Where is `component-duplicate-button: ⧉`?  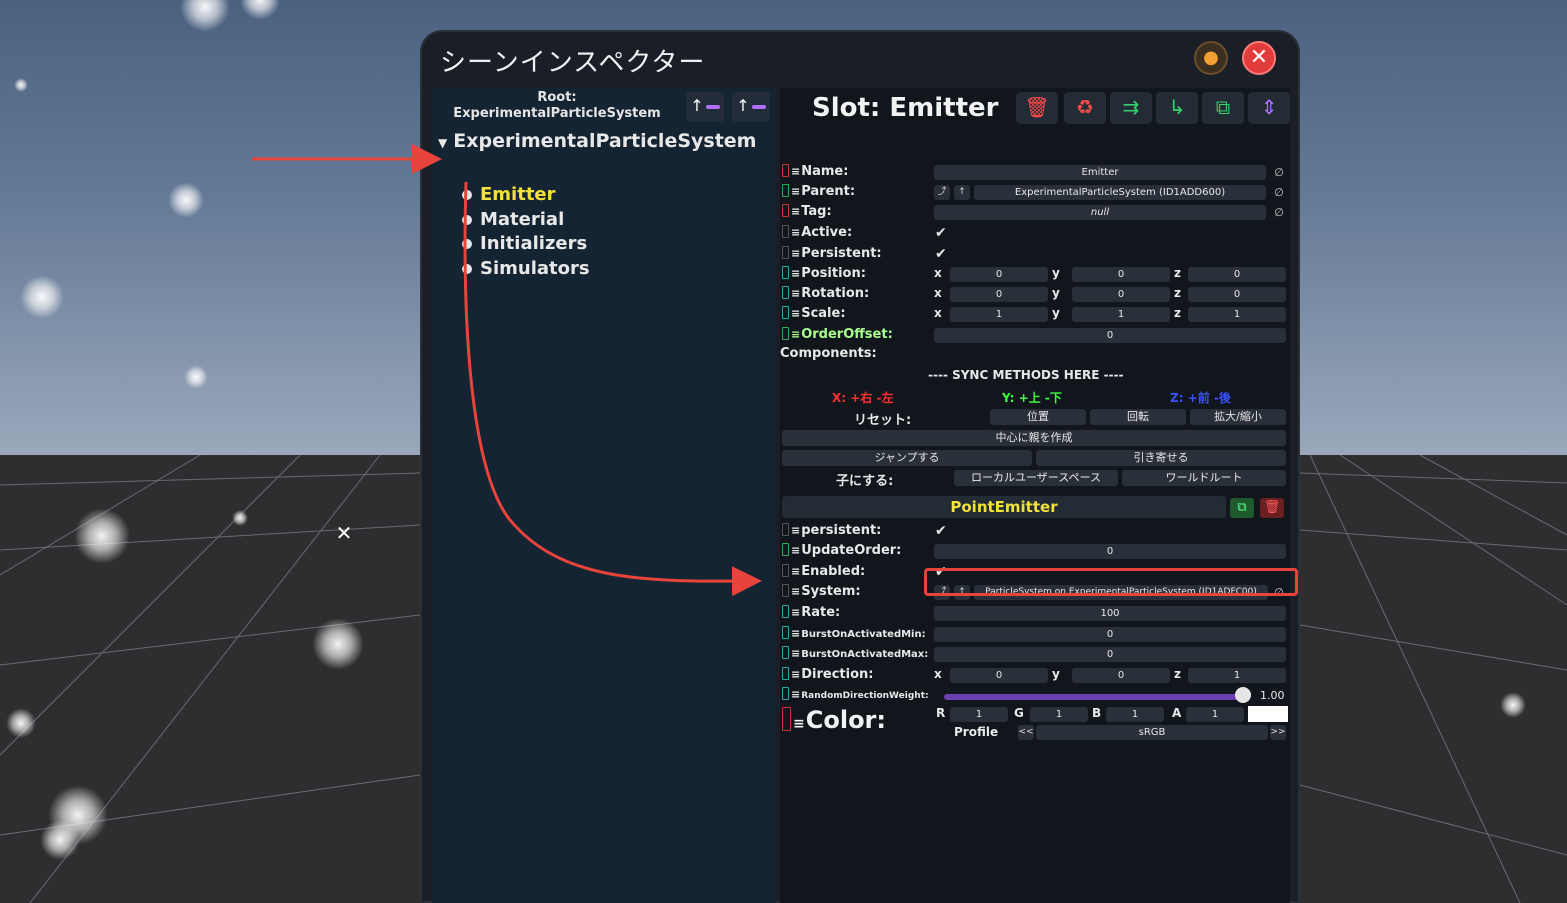
component-duplicate-button: ⧉ is located at coordinates (1242, 508).